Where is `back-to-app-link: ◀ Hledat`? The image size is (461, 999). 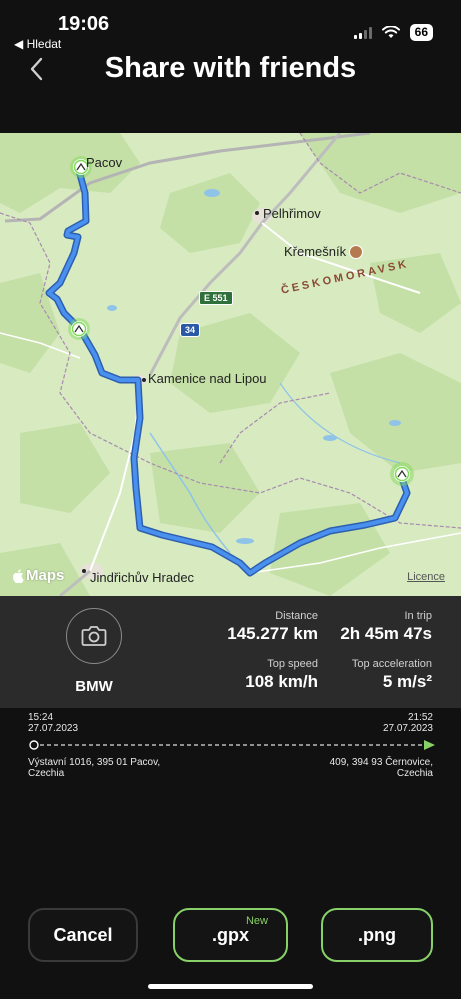 back-to-app-link: ◀ Hledat is located at coordinates (37, 44).